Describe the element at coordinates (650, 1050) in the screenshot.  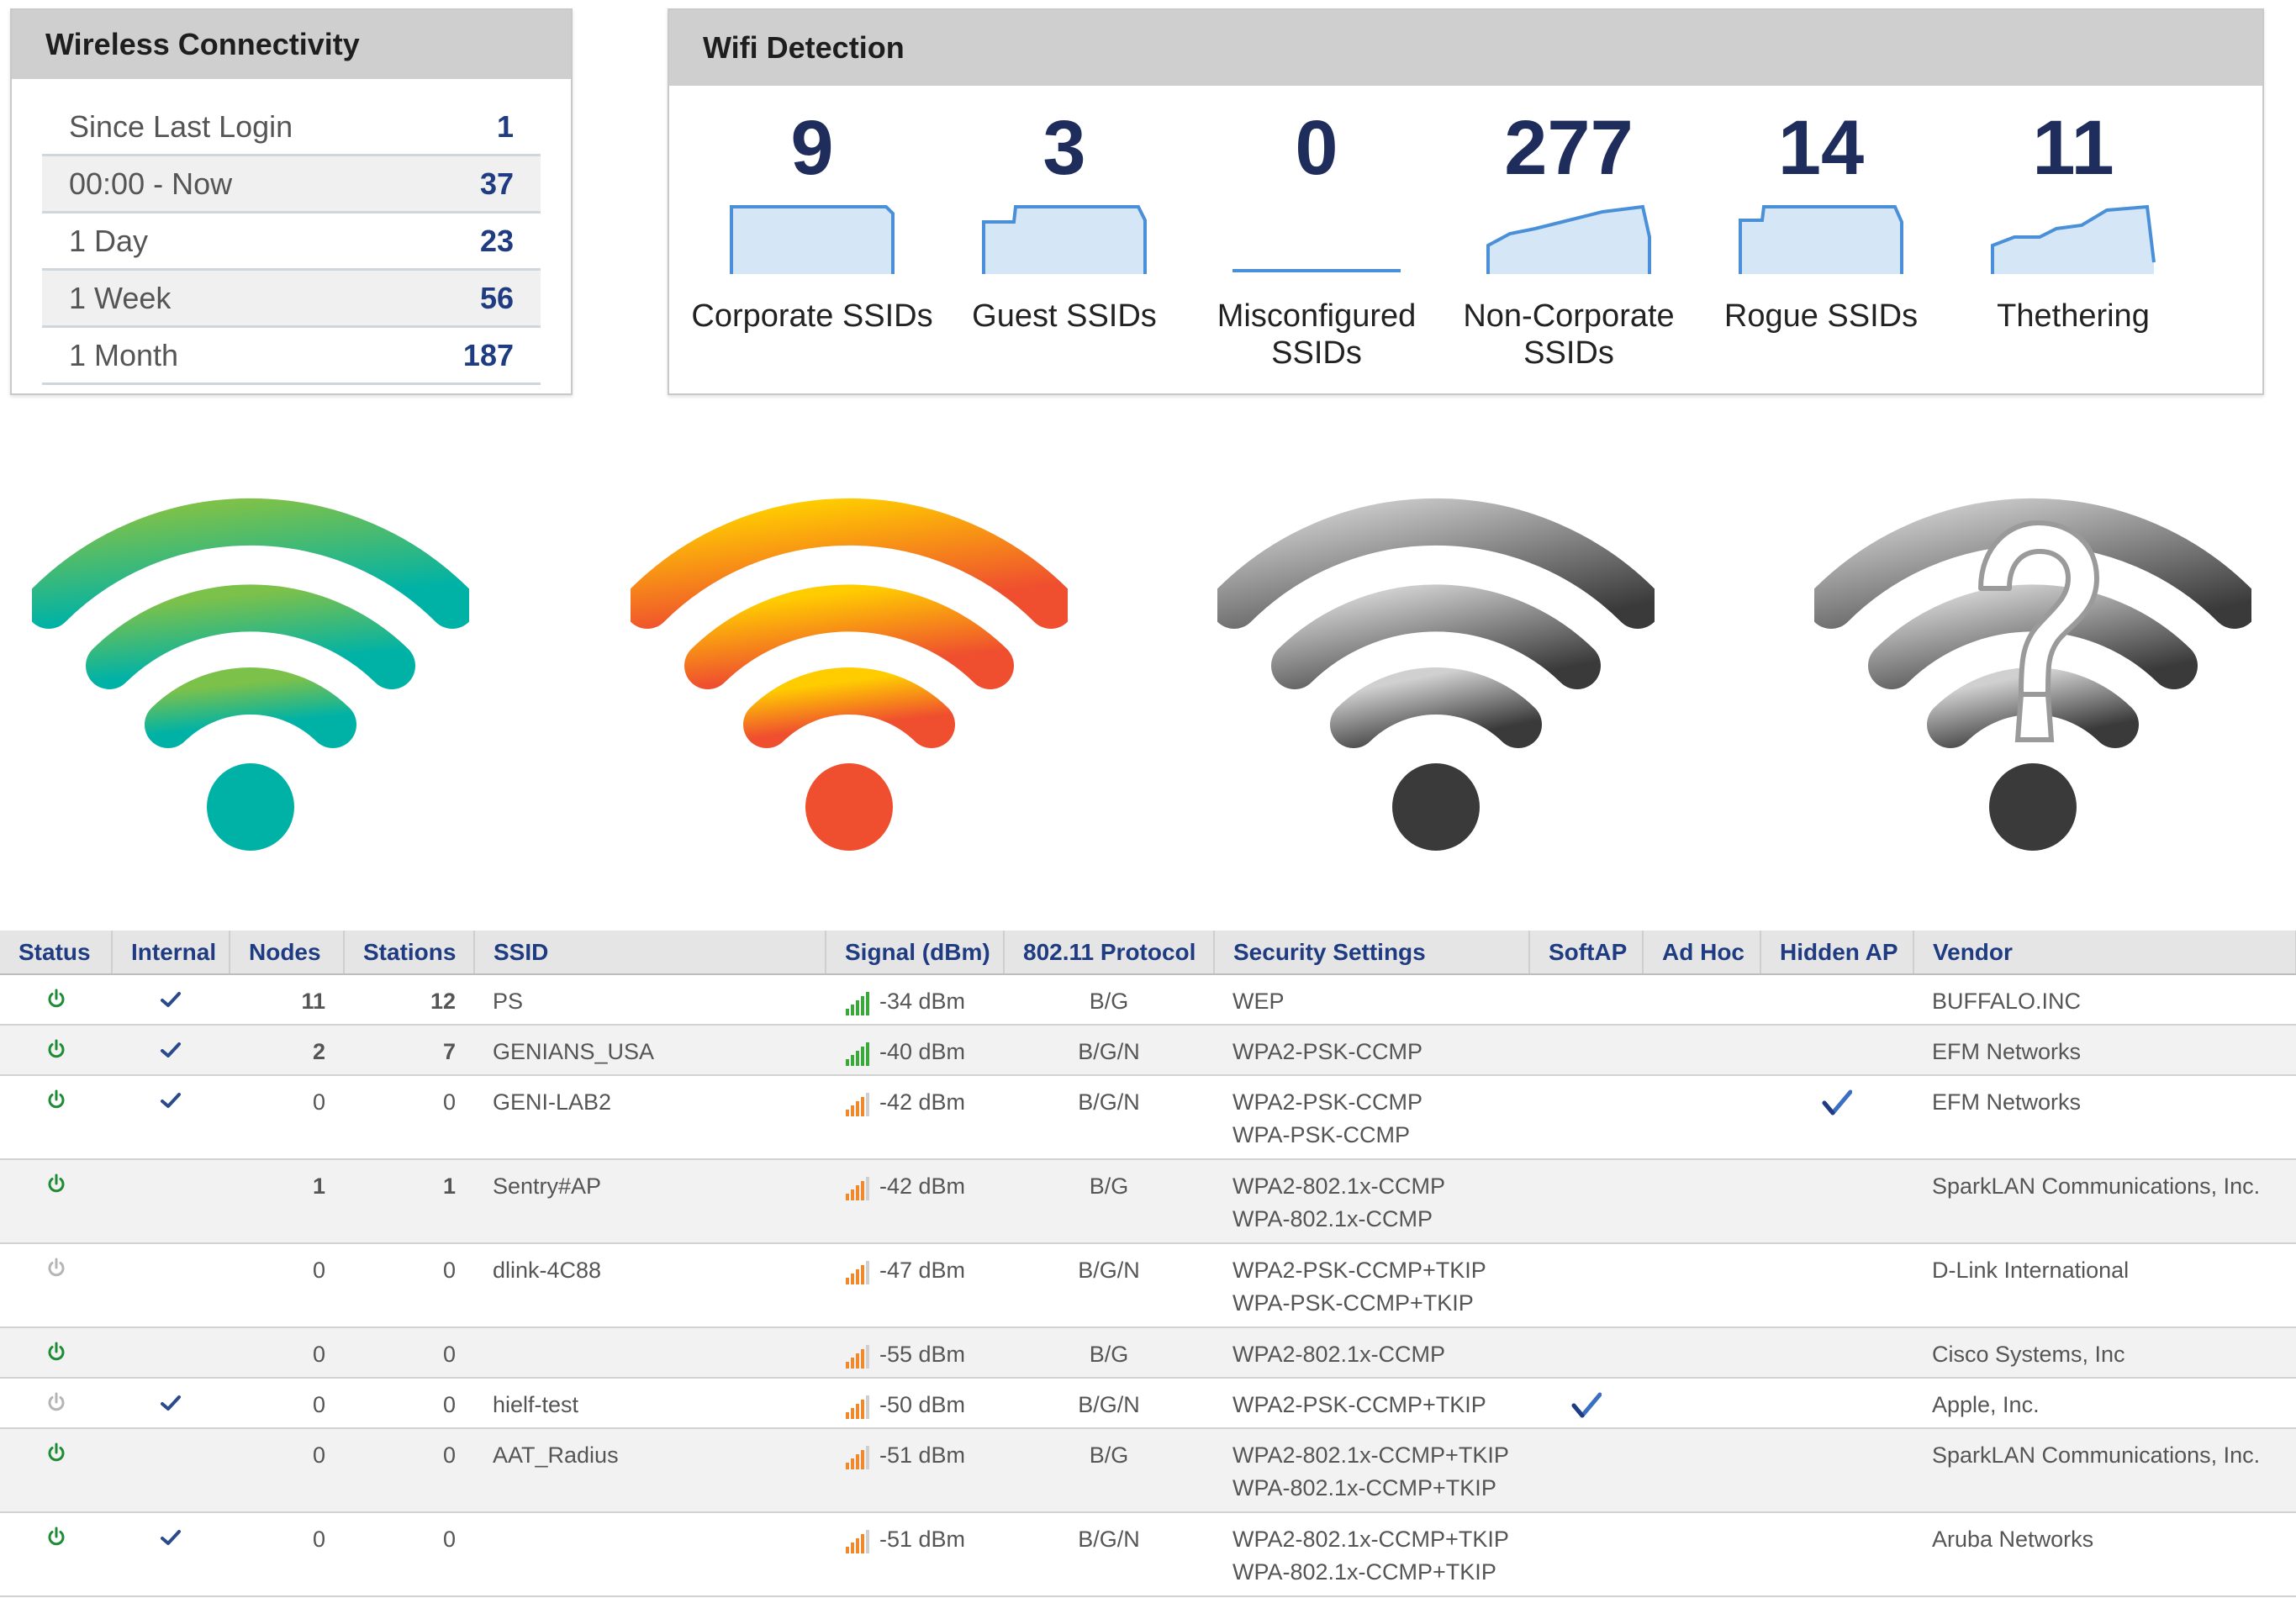
I see `ssid-cell: GENIANS_USA` at that location.